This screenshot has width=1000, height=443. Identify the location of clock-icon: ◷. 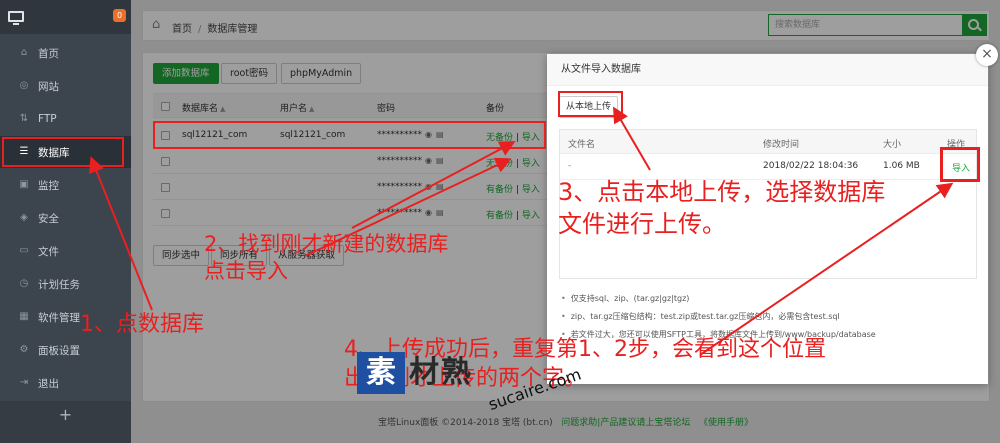
(24, 283).